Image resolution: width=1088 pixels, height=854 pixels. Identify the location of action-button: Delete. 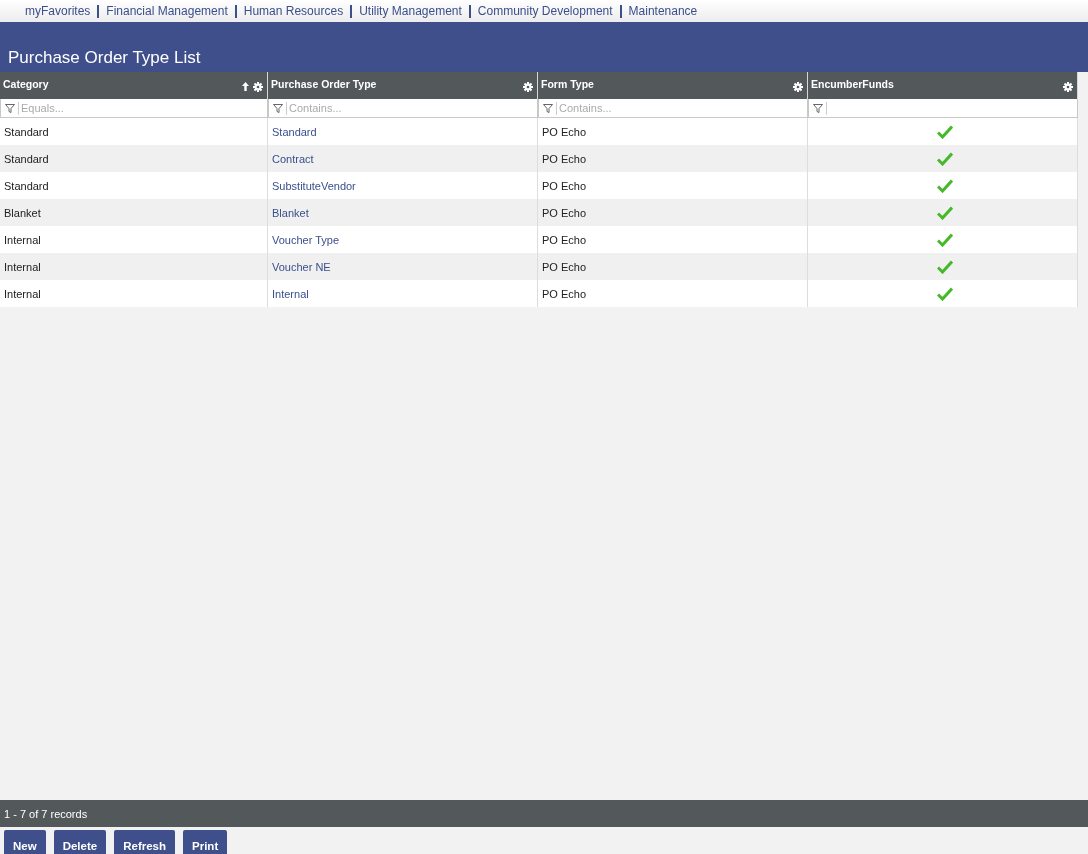
(80, 842).